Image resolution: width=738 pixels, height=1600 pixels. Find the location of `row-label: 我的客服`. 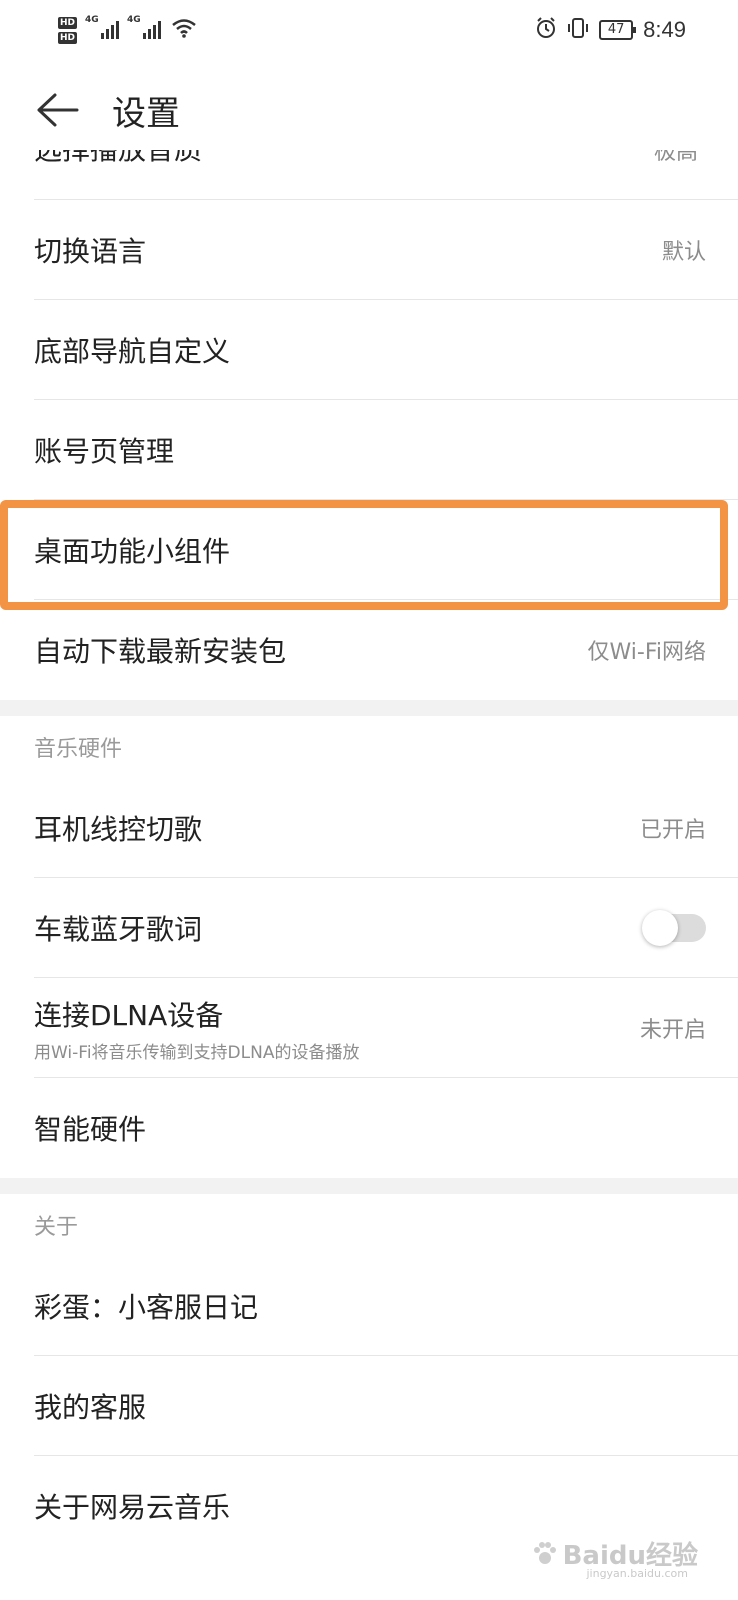

row-label: 我的客服 is located at coordinates (90, 1407).